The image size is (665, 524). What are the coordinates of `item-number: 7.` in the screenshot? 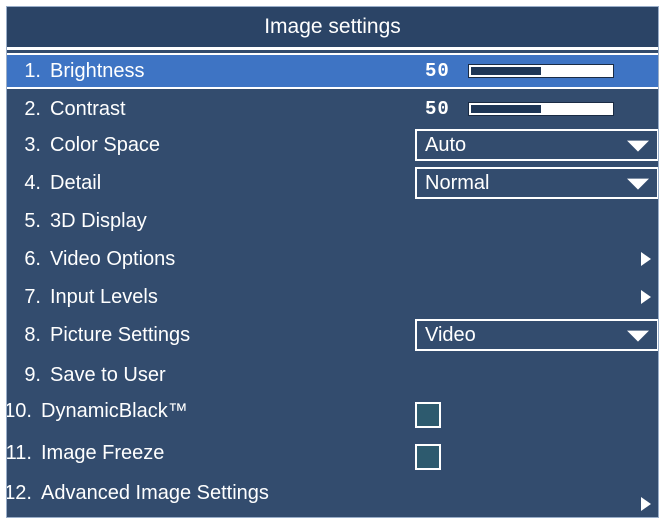 It's located at (32, 296).